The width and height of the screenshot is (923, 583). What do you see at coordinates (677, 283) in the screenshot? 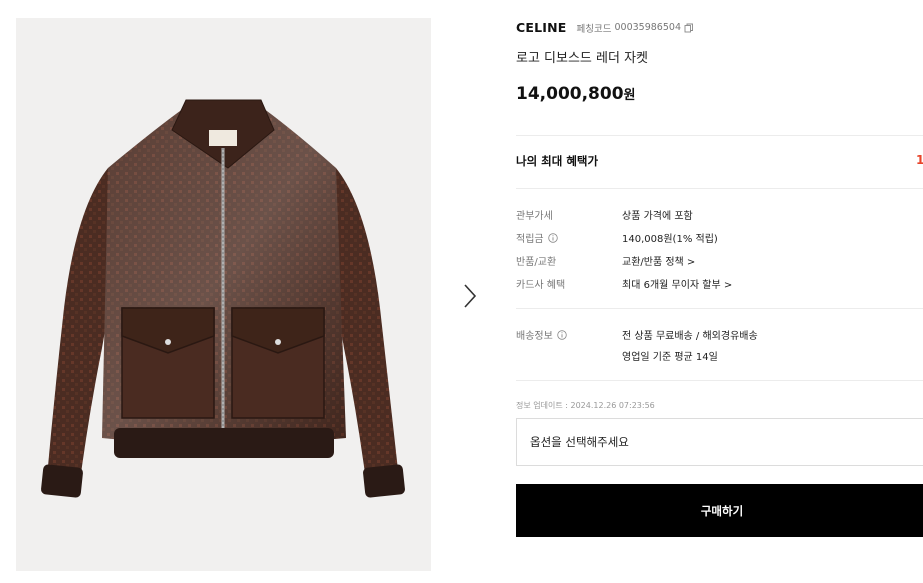
I see `card-benefit-link: 최대 6개월 무이자 할부 >` at bounding box center [677, 283].